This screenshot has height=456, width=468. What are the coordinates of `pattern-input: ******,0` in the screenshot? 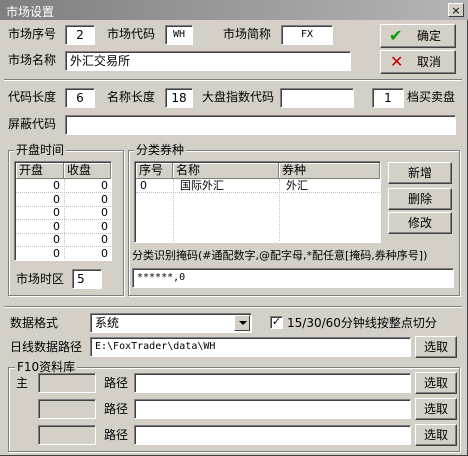 It's located at (293, 278).